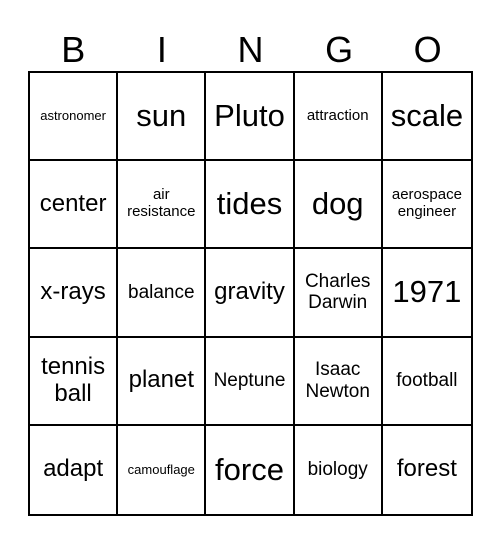 This screenshot has width=501, height=544. What do you see at coordinates (339, 49) in the screenshot?
I see `header-letter-g: G` at bounding box center [339, 49].